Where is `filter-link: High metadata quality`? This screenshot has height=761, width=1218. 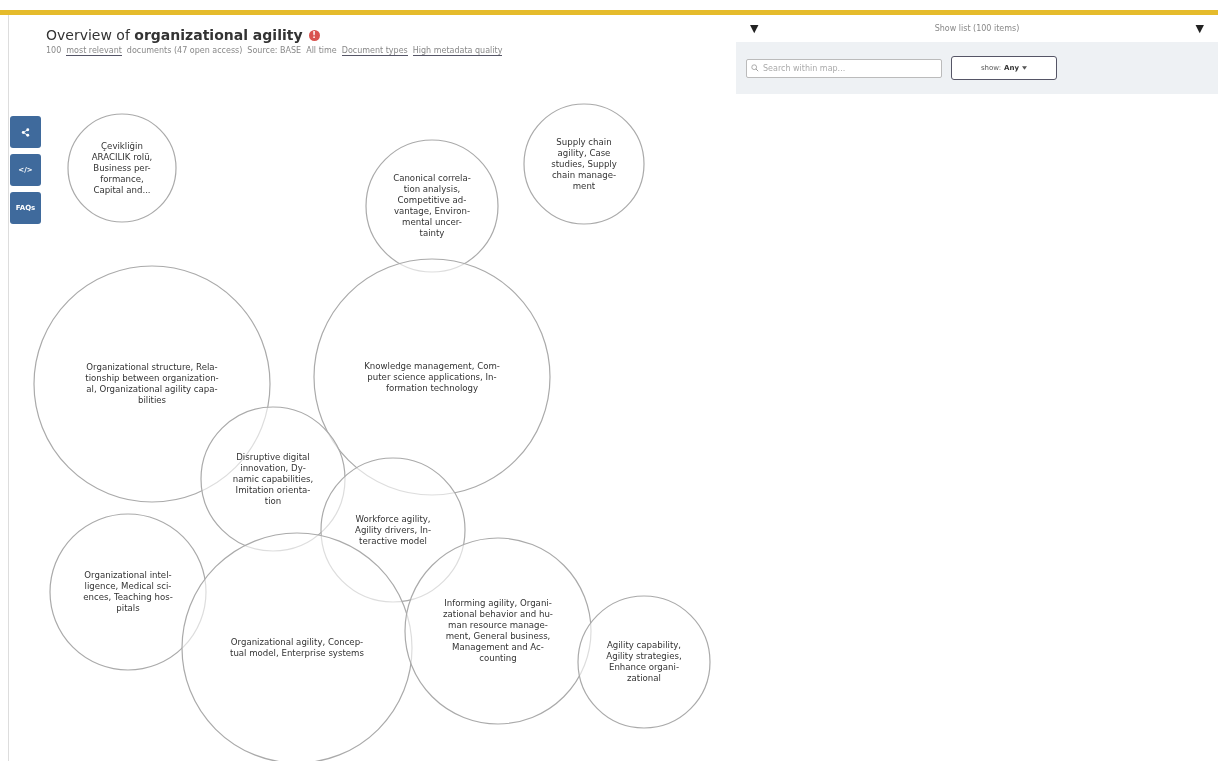 filter-link: High metadata quality is located at coordinates (457, 51).